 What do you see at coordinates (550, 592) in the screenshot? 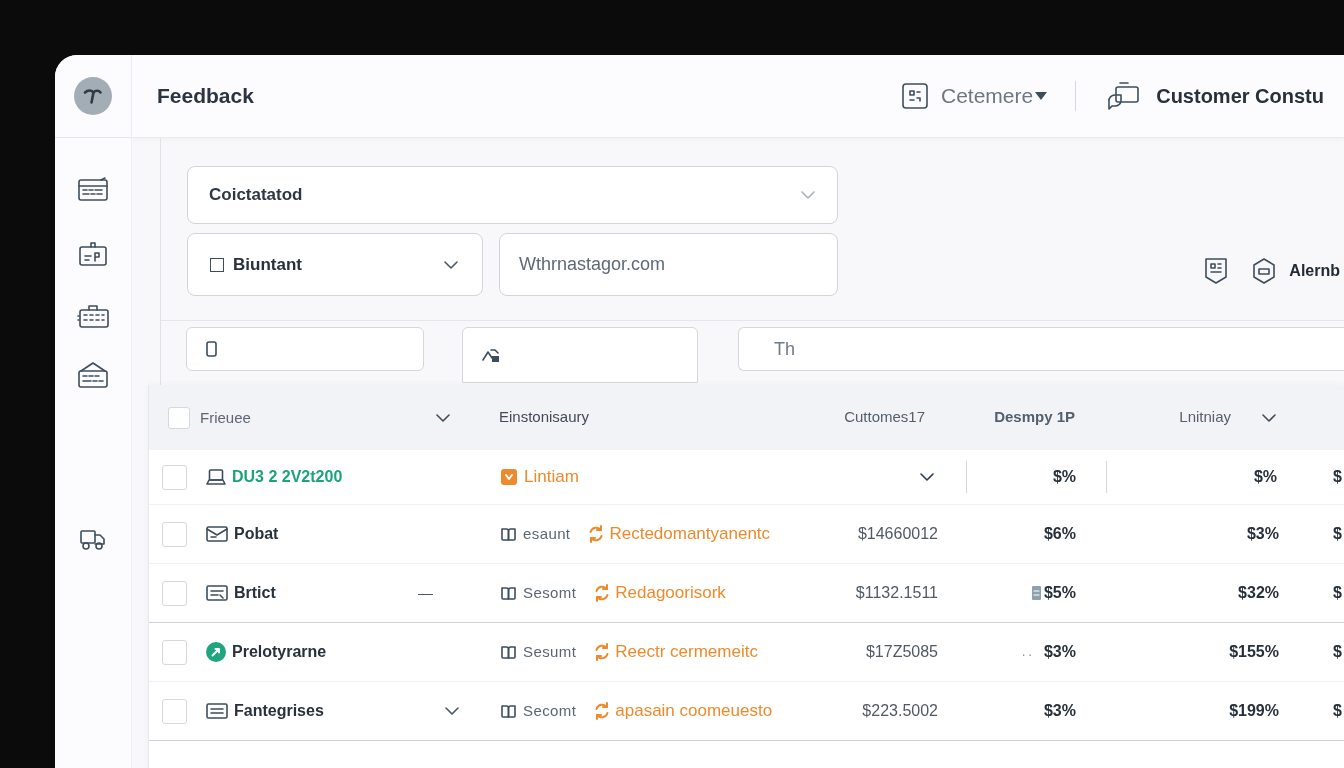
I see `type-label: Sesomt` at bounding box center [550, 592].